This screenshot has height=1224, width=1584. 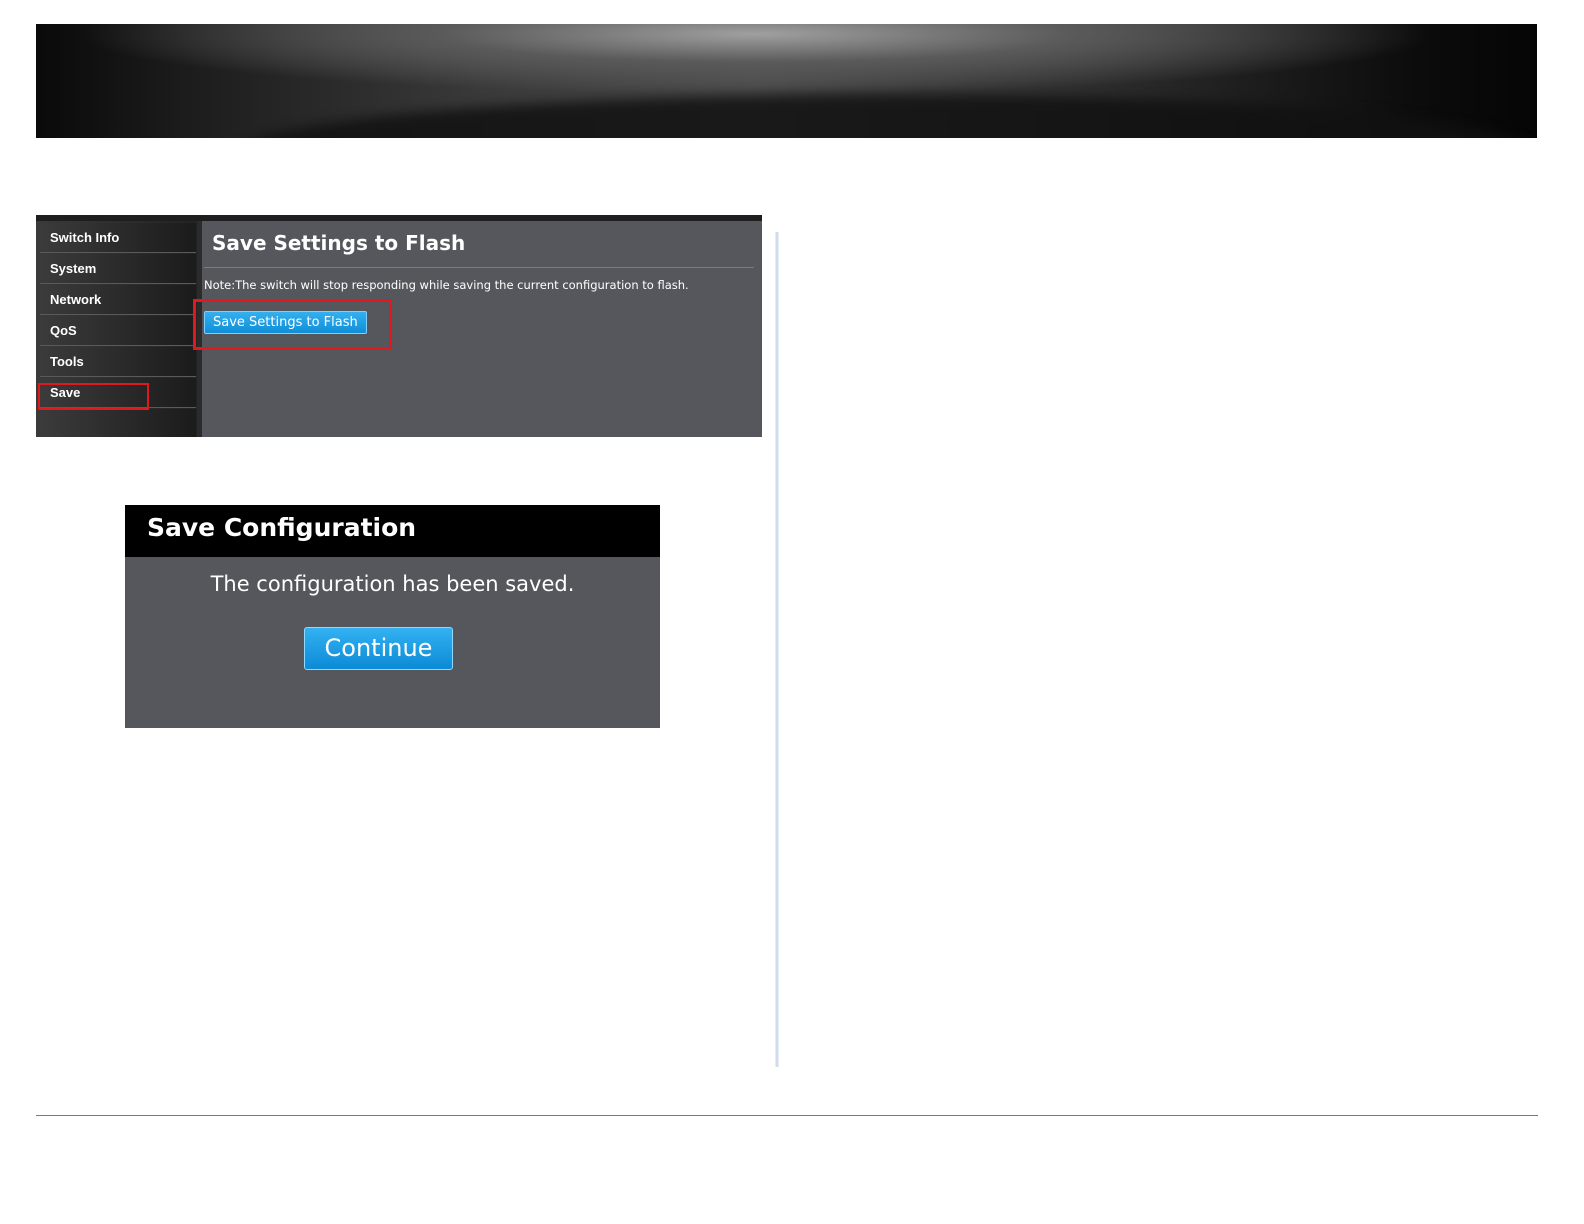 I want to click on sidebar-item-switch-info: Switch Info, so click(x=118, y=238).